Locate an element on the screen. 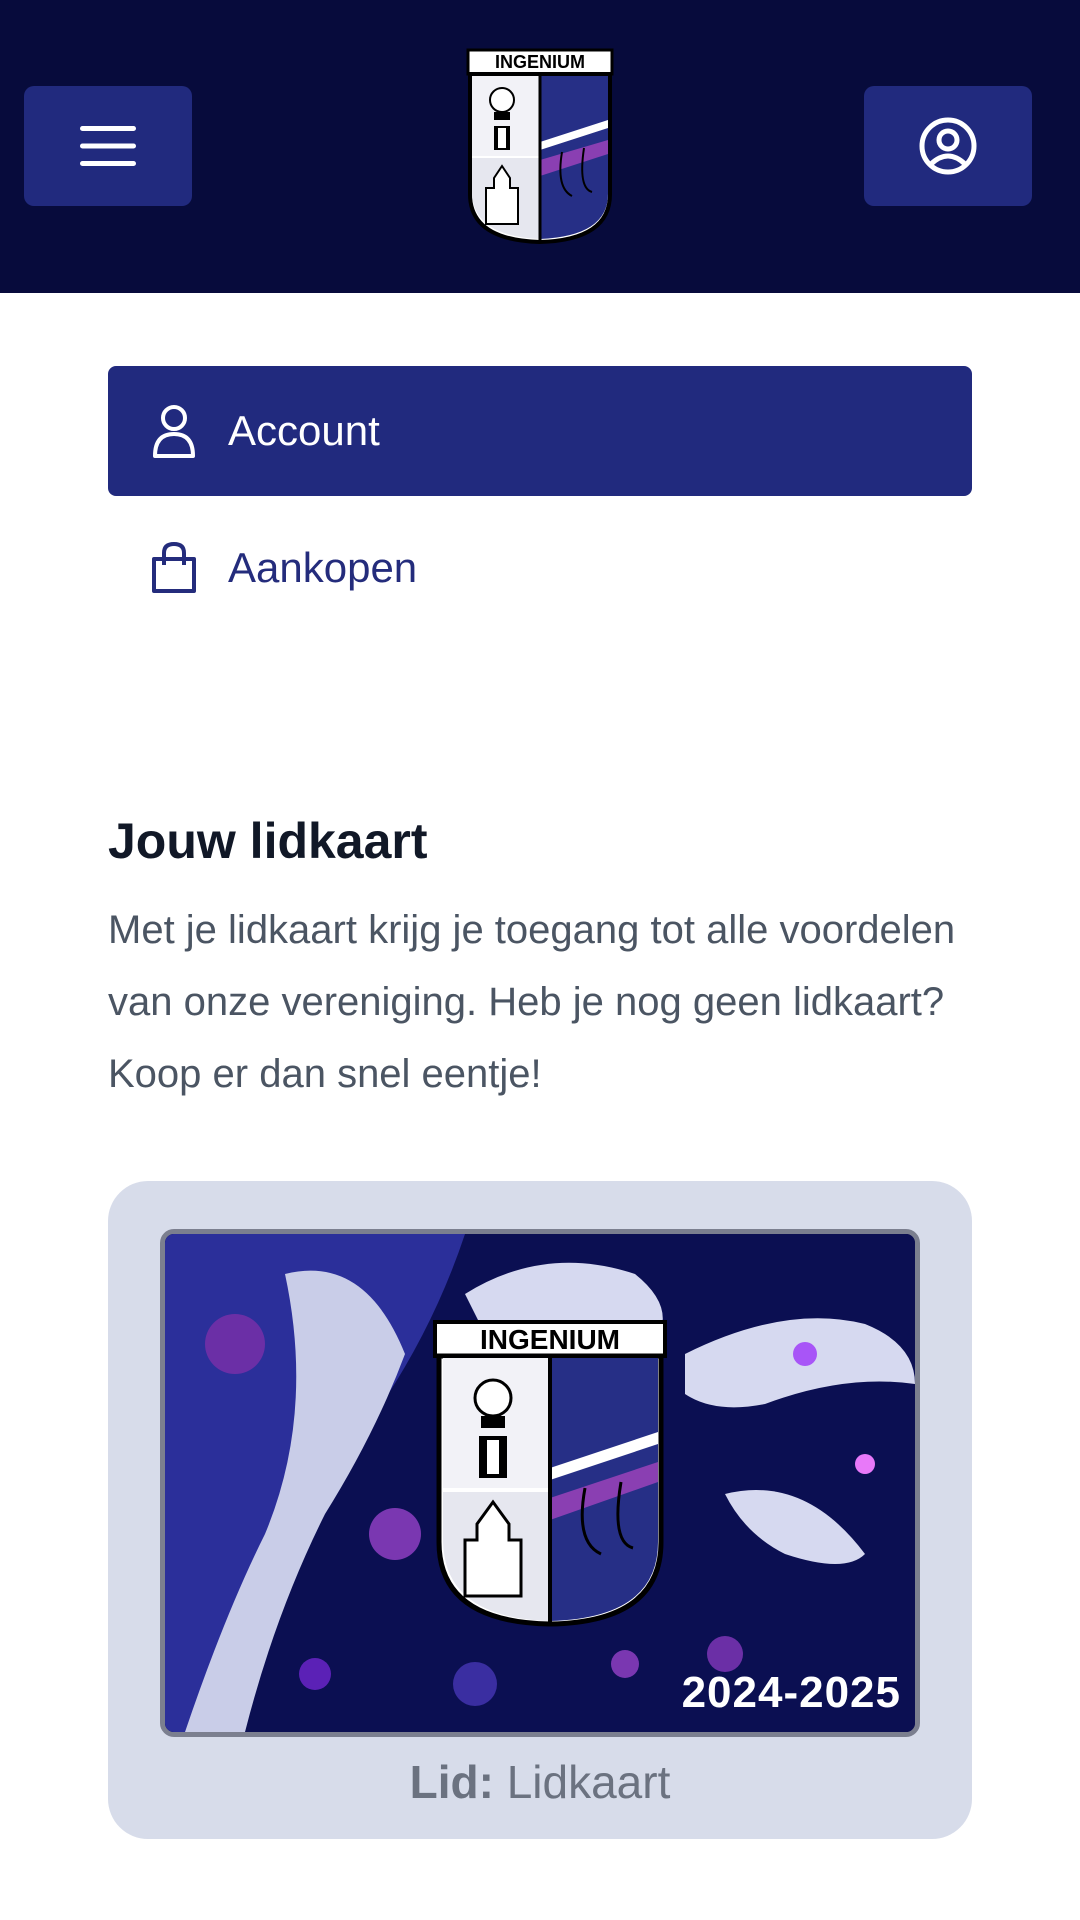  nav-label-aankopen: Aankopen is located at coordinates (323, 567).